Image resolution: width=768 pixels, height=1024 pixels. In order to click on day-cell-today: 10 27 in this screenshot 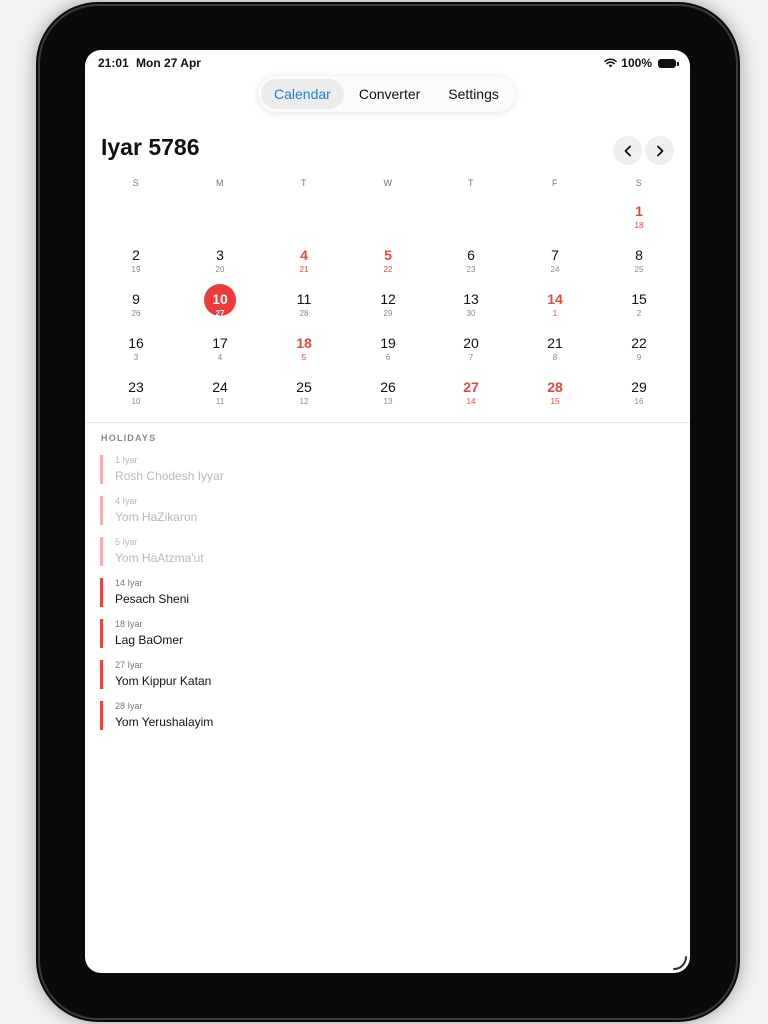, I will do `click(220, 307)`.